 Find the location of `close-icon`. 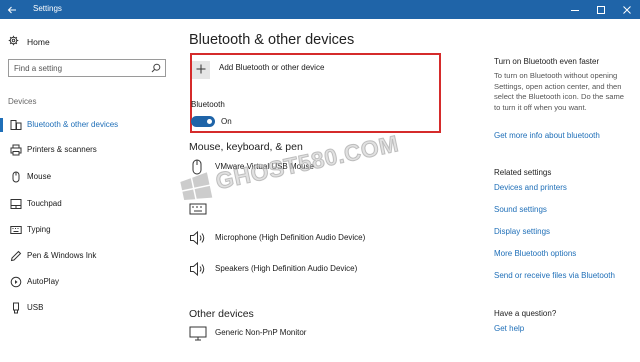

close-icon is located at coordinates (627, 9).